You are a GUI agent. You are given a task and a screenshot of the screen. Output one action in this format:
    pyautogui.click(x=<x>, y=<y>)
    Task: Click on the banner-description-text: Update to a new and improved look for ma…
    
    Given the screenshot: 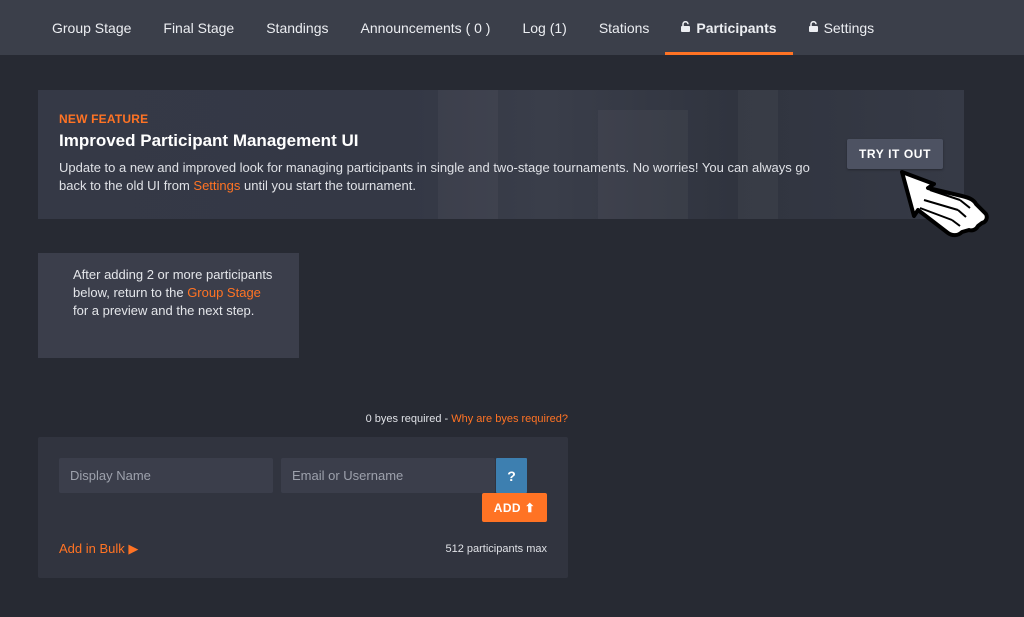 What is the action you would take?
    pyautogui.click(x=434, y=176)
    